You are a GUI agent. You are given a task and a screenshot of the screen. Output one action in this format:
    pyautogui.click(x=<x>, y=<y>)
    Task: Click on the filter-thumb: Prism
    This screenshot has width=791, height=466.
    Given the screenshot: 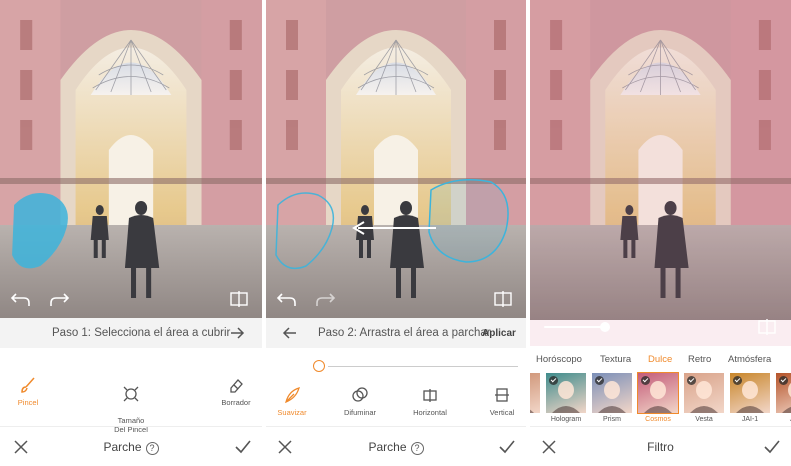 What is the action you would take?
    pyautogui.click(x=612, y=398)
    